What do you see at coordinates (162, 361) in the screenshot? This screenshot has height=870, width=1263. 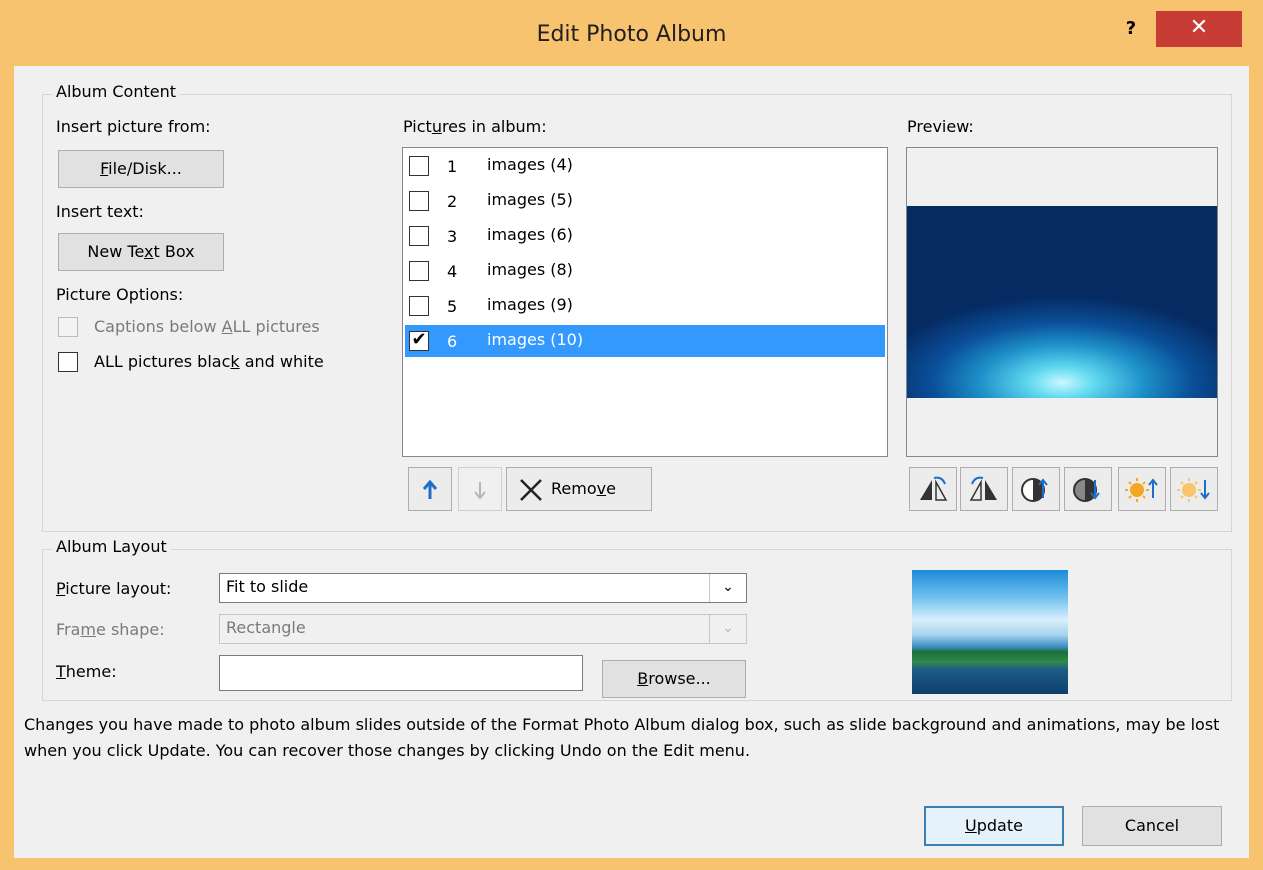 I see `black-white-text: ALL pictures blac` at bounding box center [162, 361].